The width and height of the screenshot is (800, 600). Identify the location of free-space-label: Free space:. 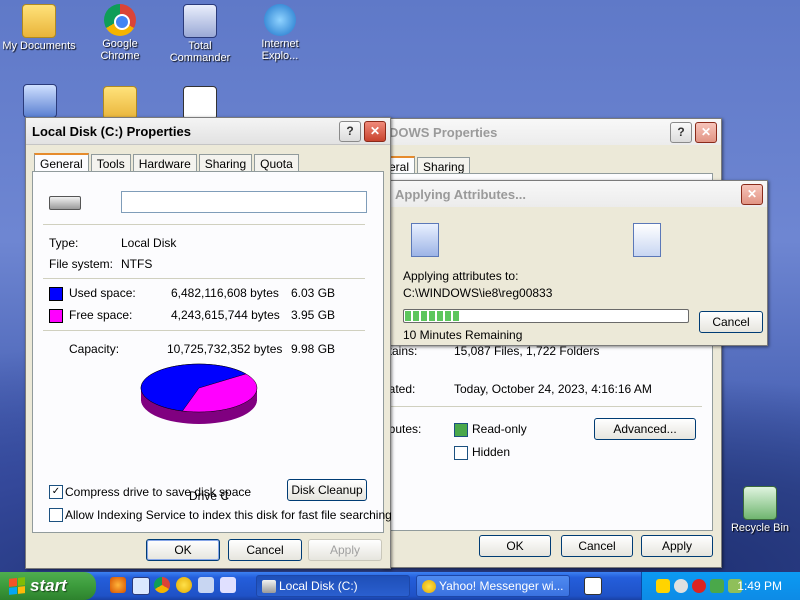
(101, 315).